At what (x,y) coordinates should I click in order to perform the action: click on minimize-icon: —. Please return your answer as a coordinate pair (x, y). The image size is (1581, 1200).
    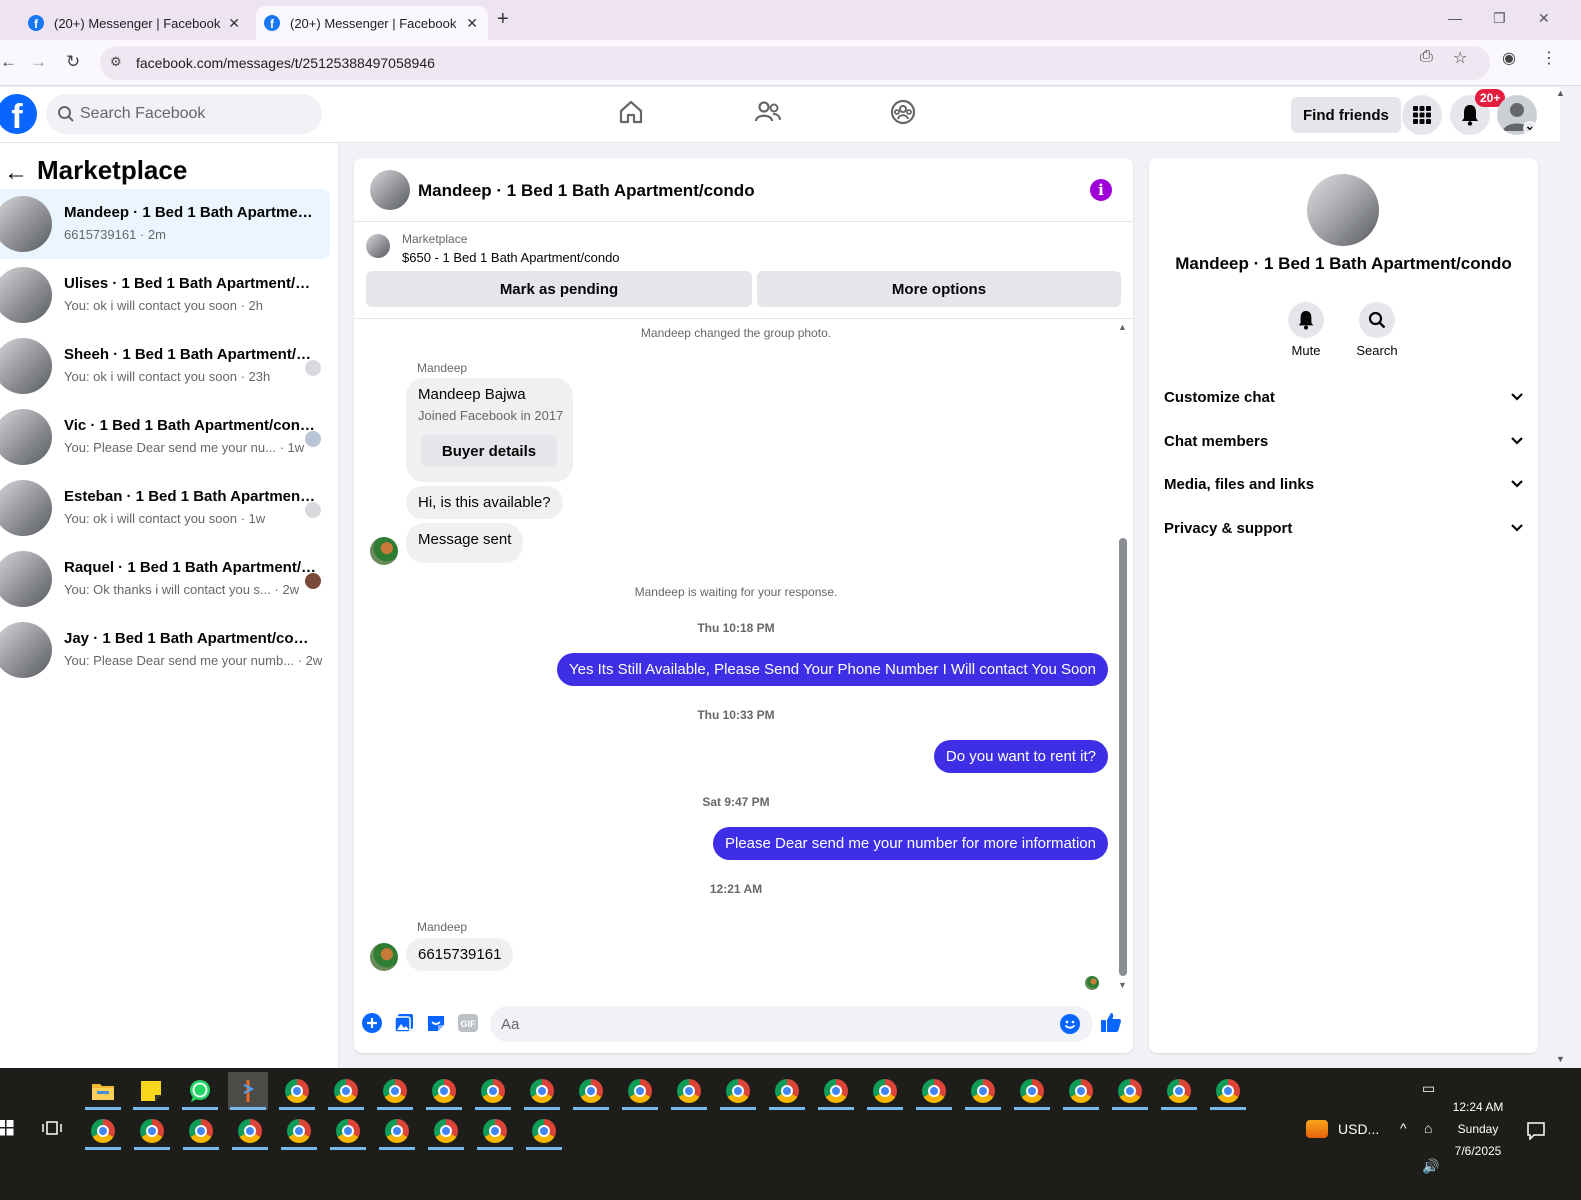
    Looking at the image, I should click on (1455, 18).